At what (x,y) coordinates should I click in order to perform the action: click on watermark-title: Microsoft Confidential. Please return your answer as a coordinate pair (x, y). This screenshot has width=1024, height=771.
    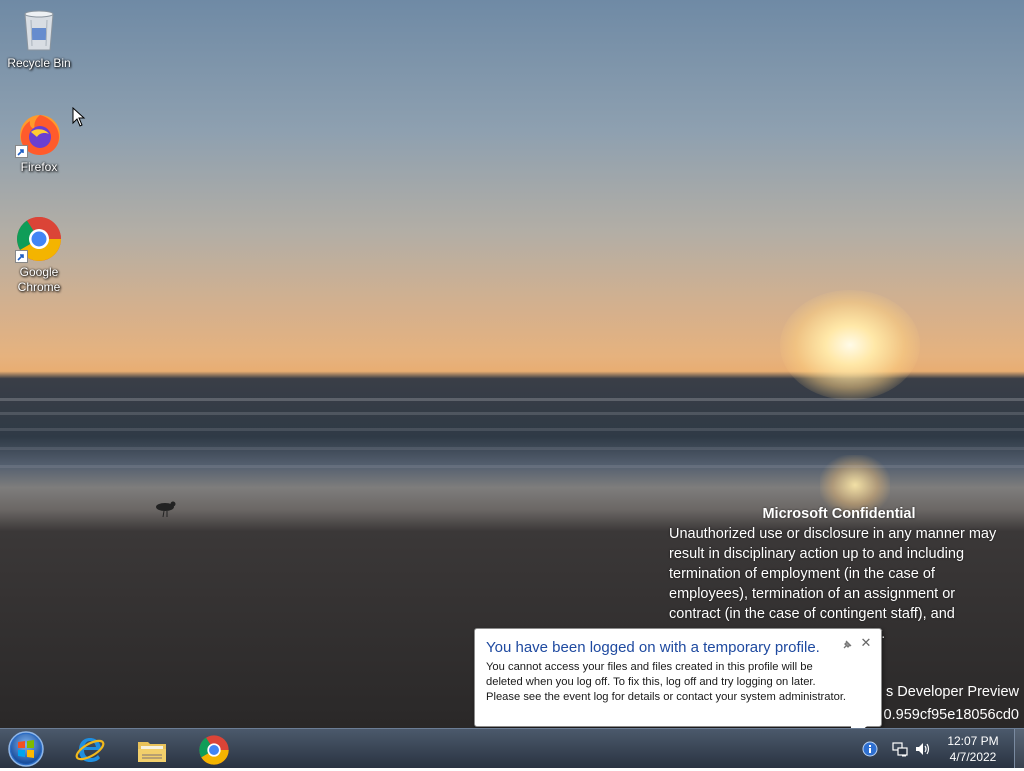
    Looking at the image, I should click on (839, 514).